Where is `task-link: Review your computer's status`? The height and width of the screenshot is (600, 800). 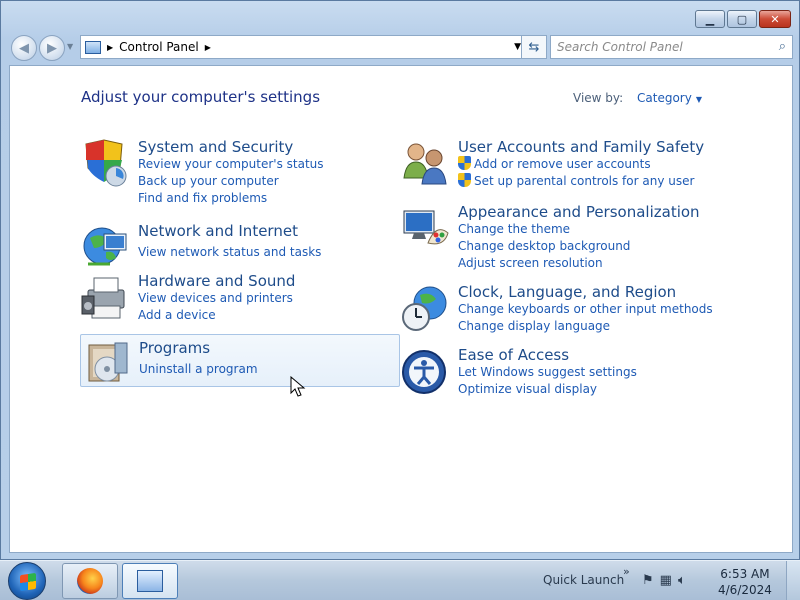
task-link: Review your computer's status is located at coordinates (231, 164).